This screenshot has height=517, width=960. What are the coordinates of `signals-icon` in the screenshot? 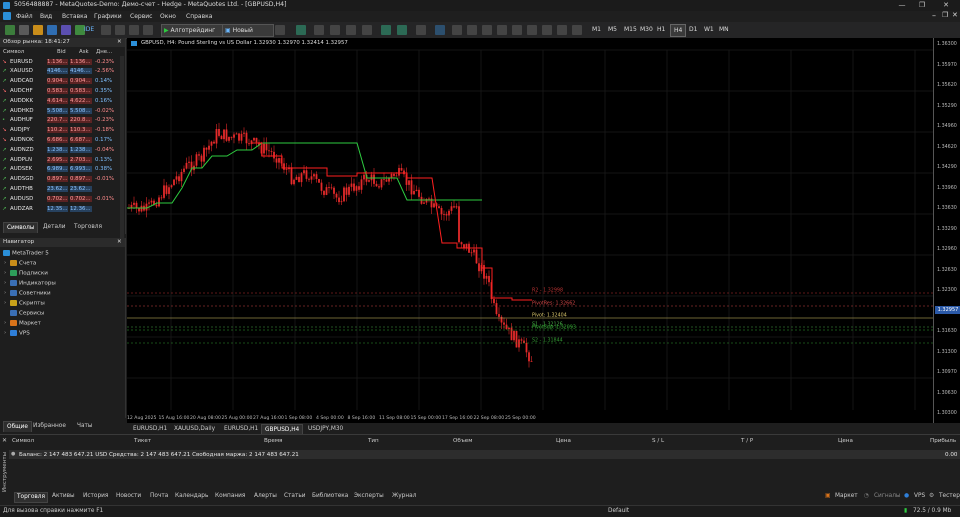 It's located at (148, 30).